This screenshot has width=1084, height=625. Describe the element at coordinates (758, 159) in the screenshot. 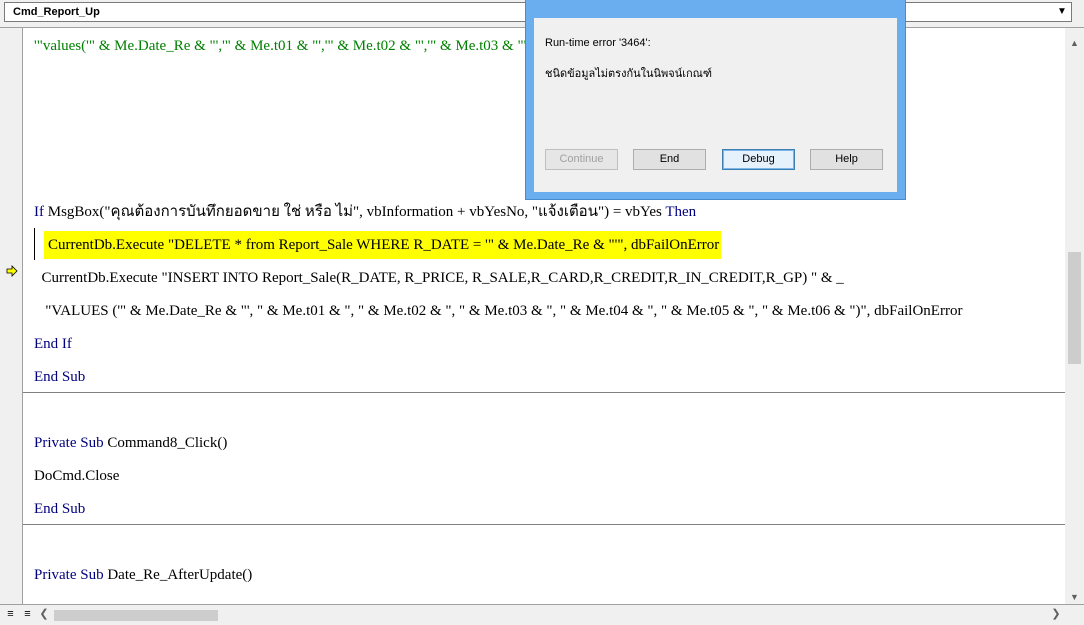

I see `debug-button: Debug` at that location.